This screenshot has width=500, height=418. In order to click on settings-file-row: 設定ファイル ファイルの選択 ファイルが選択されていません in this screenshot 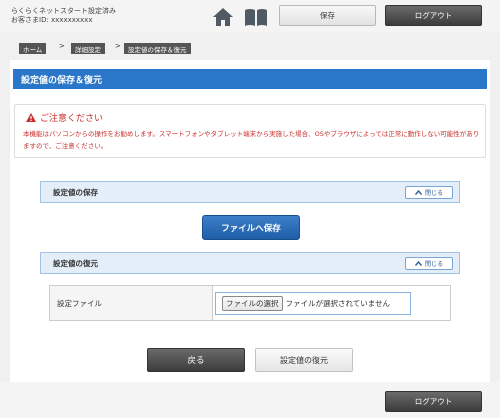, I will do `click(250, 303)`.